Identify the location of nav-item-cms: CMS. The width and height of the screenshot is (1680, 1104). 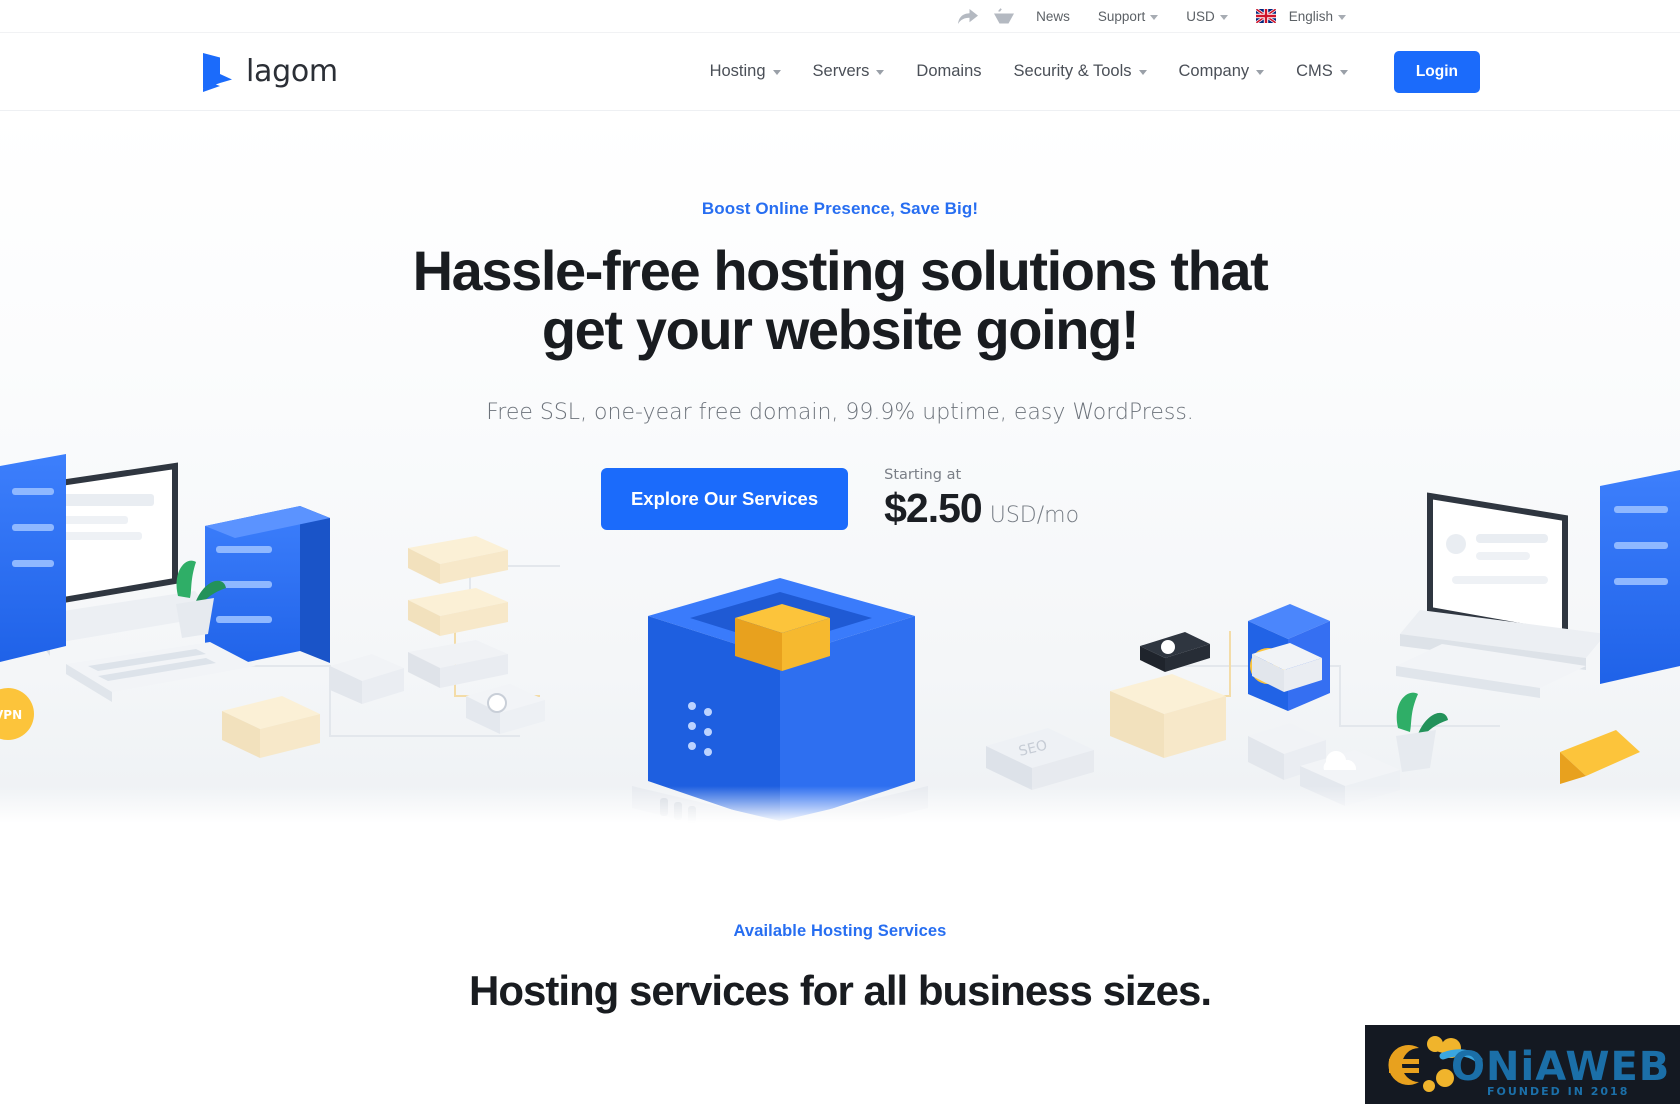
(1322, 72).